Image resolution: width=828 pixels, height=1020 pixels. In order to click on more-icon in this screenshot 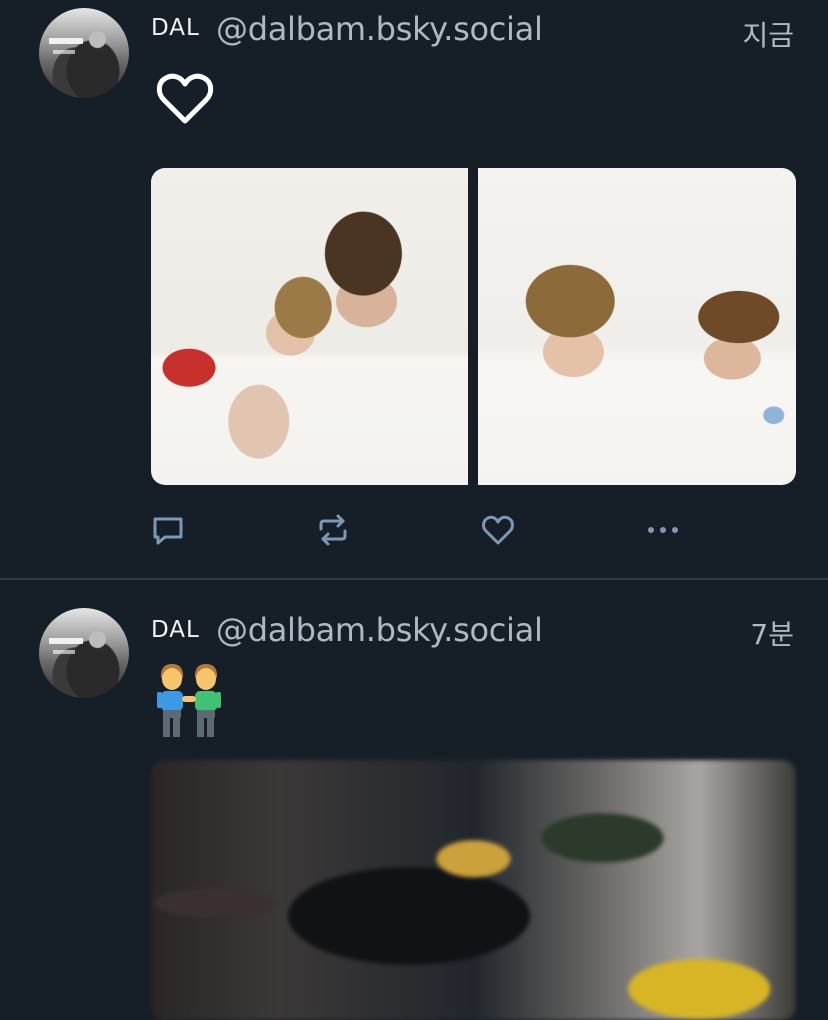, I will do `click(663, 530)`.